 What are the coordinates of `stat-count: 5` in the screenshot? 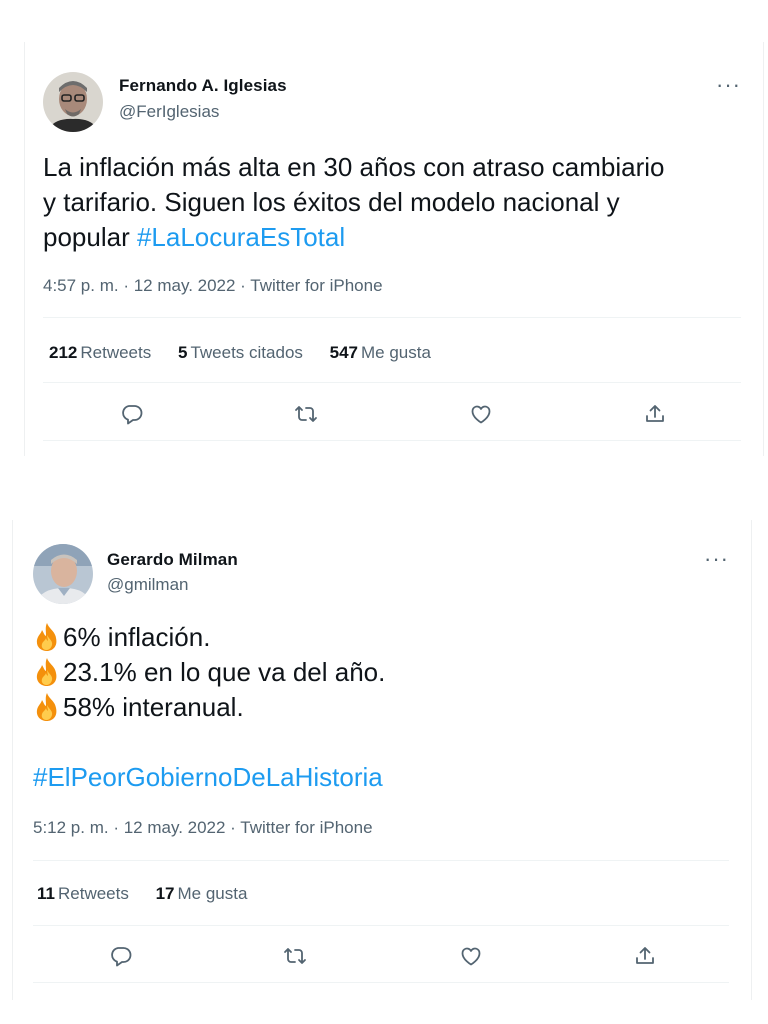 It's located at (182, 352).